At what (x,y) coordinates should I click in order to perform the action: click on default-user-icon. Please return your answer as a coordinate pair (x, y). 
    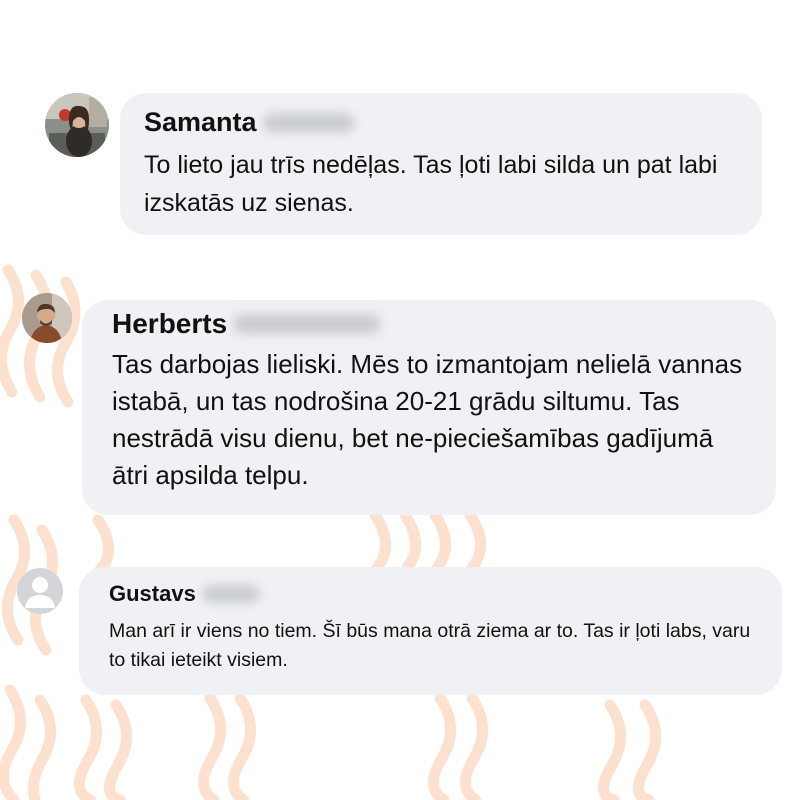
    Looking at the image, I should click on (40, 591).